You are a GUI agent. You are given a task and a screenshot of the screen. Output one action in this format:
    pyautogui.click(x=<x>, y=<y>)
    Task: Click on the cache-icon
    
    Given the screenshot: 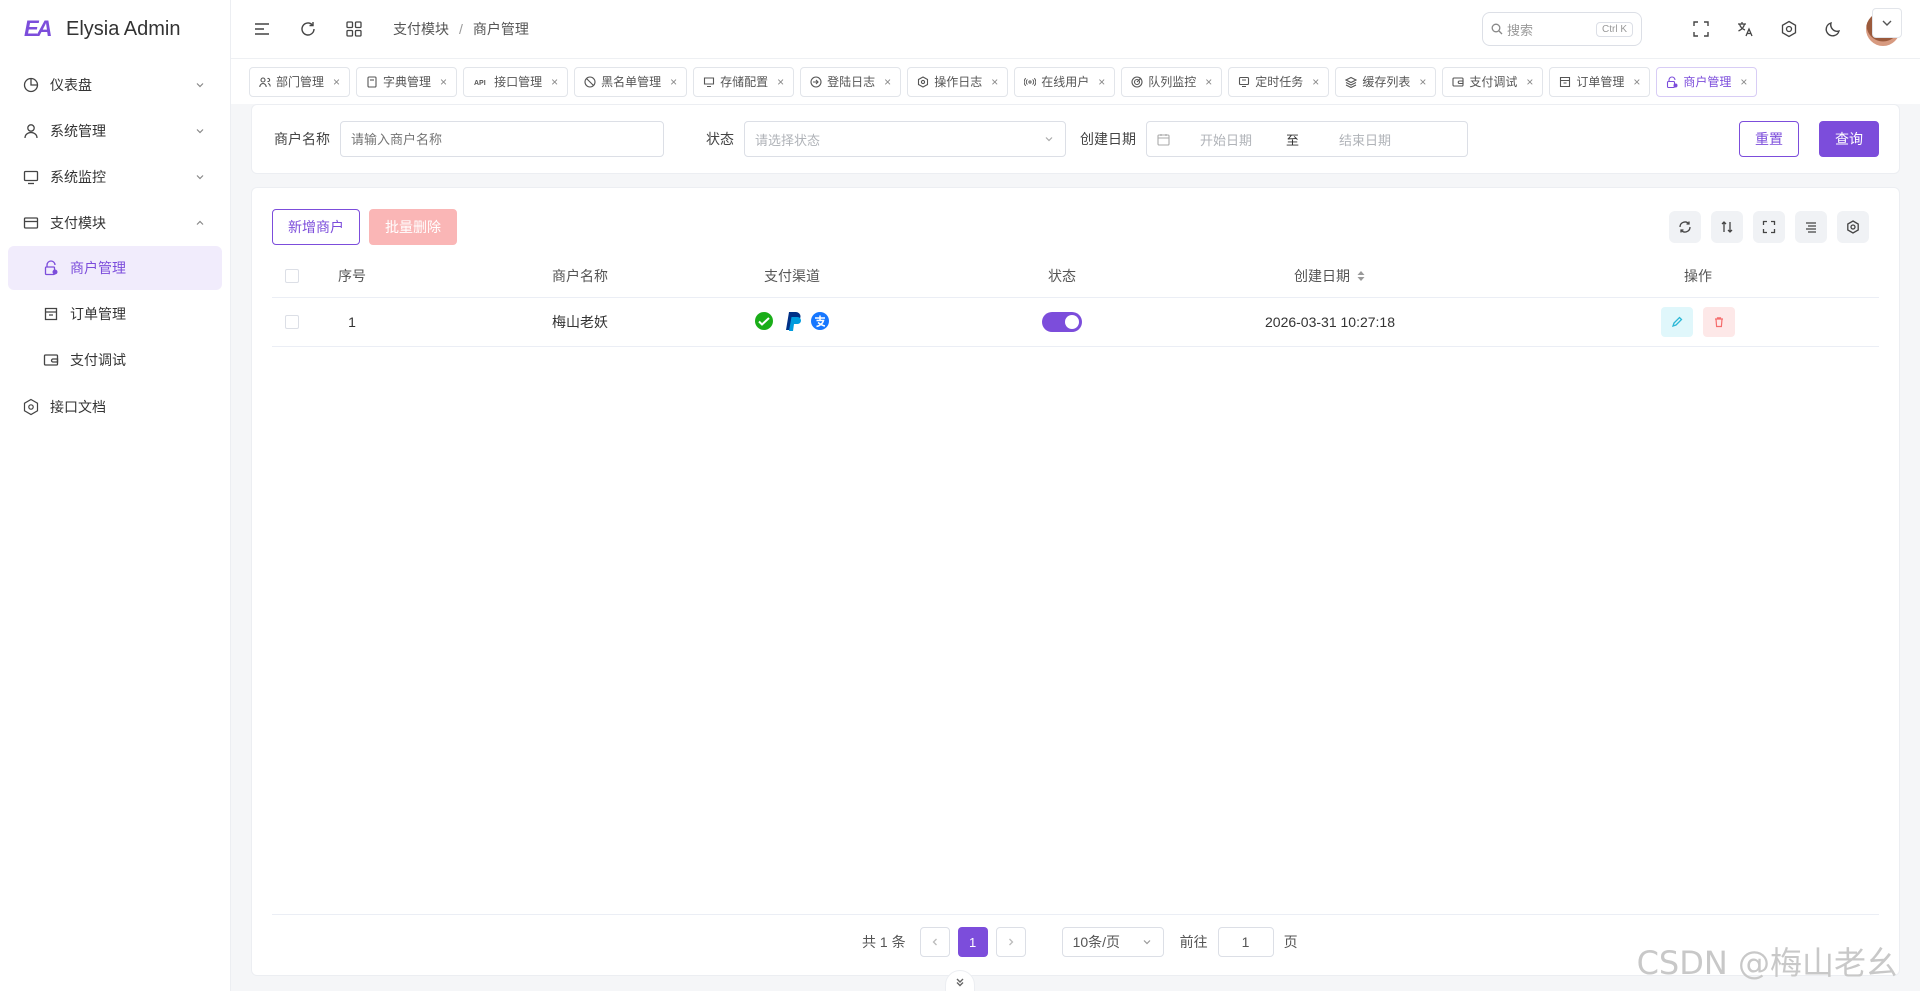 What is the action you would take?
    pyautogui.click(x=1351, y=82)
    